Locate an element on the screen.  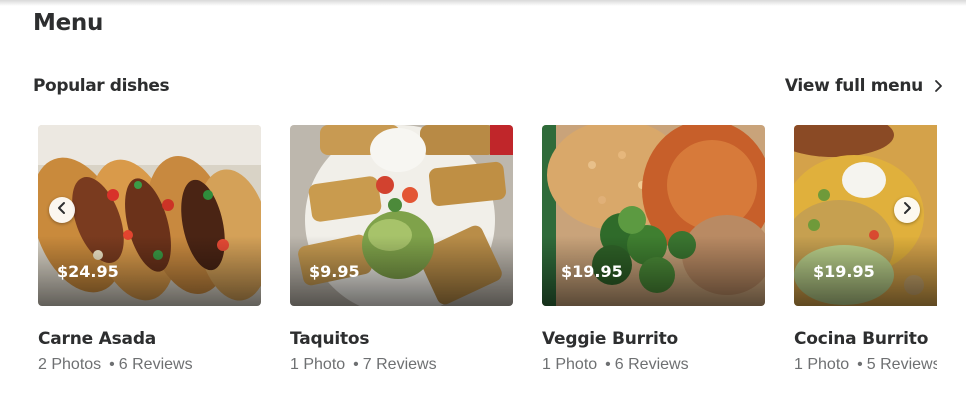
carousel-next-button is located at coordinates (907, 210).